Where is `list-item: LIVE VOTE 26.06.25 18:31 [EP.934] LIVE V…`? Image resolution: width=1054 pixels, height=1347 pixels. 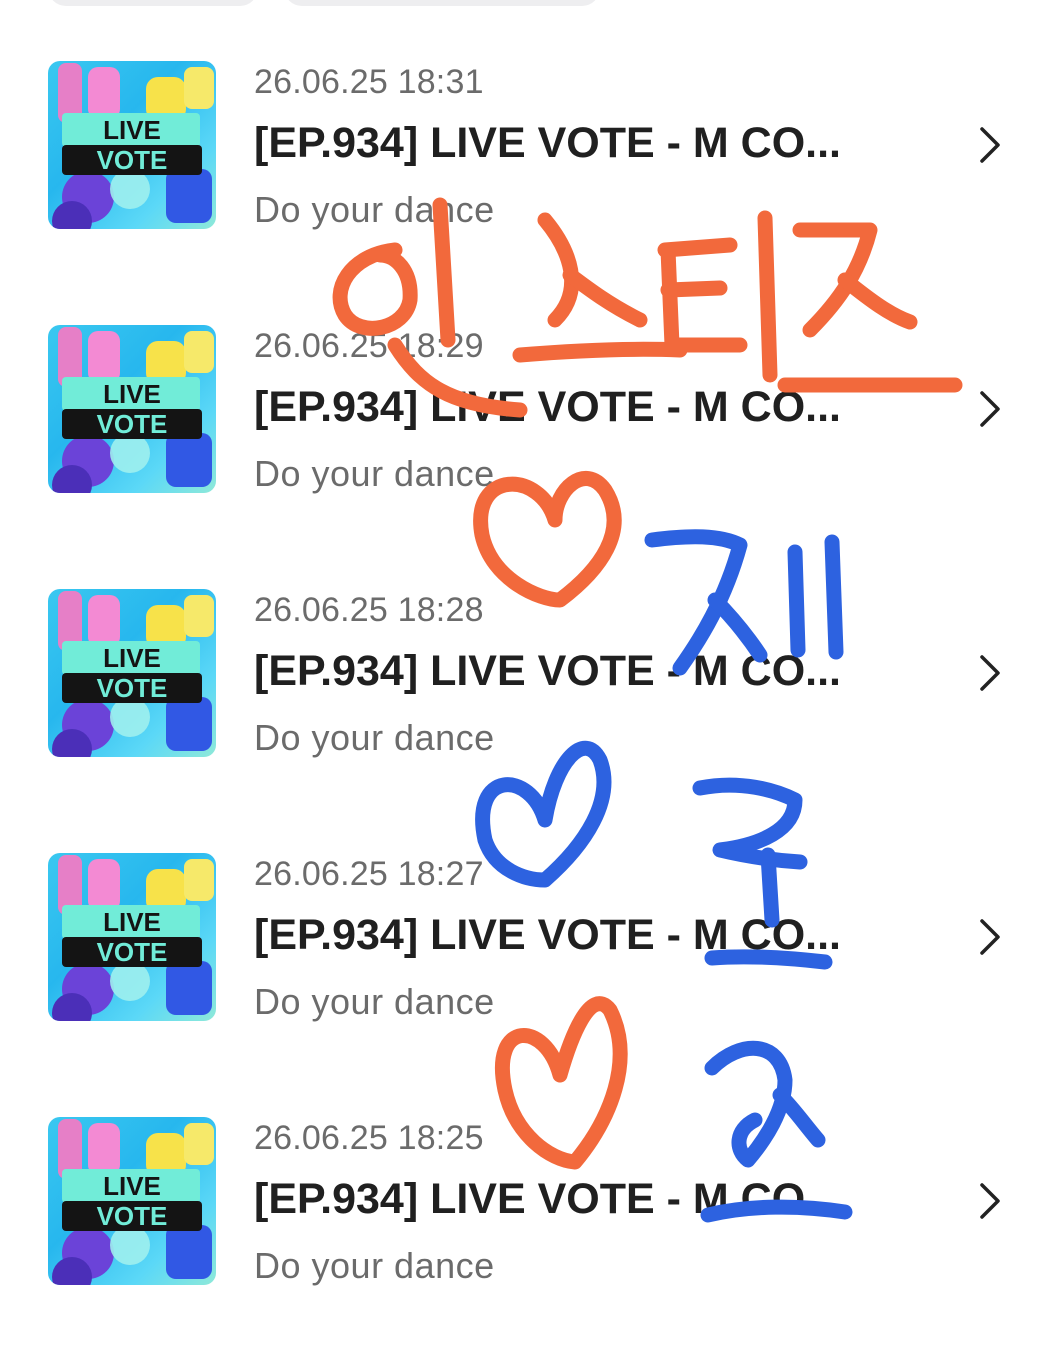
list-item: LIVE VOTE 26.06.25 18:31 [EP.934] LIVE V… is located at coordinates (527, 161).